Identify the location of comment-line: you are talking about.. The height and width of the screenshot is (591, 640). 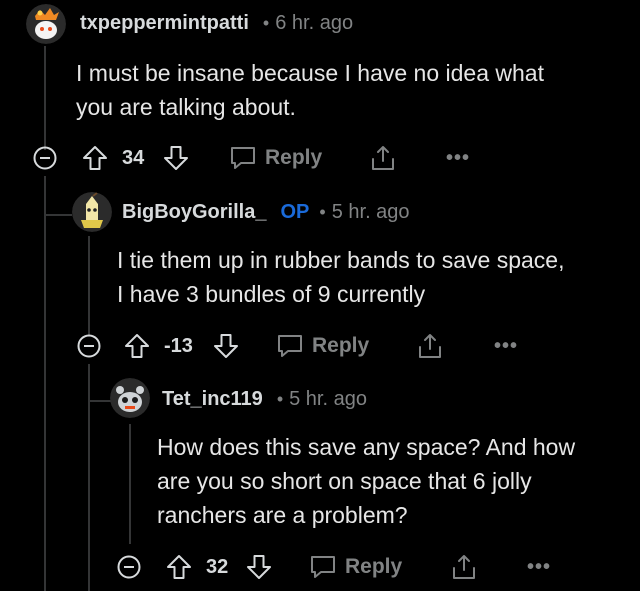
(186, 107).